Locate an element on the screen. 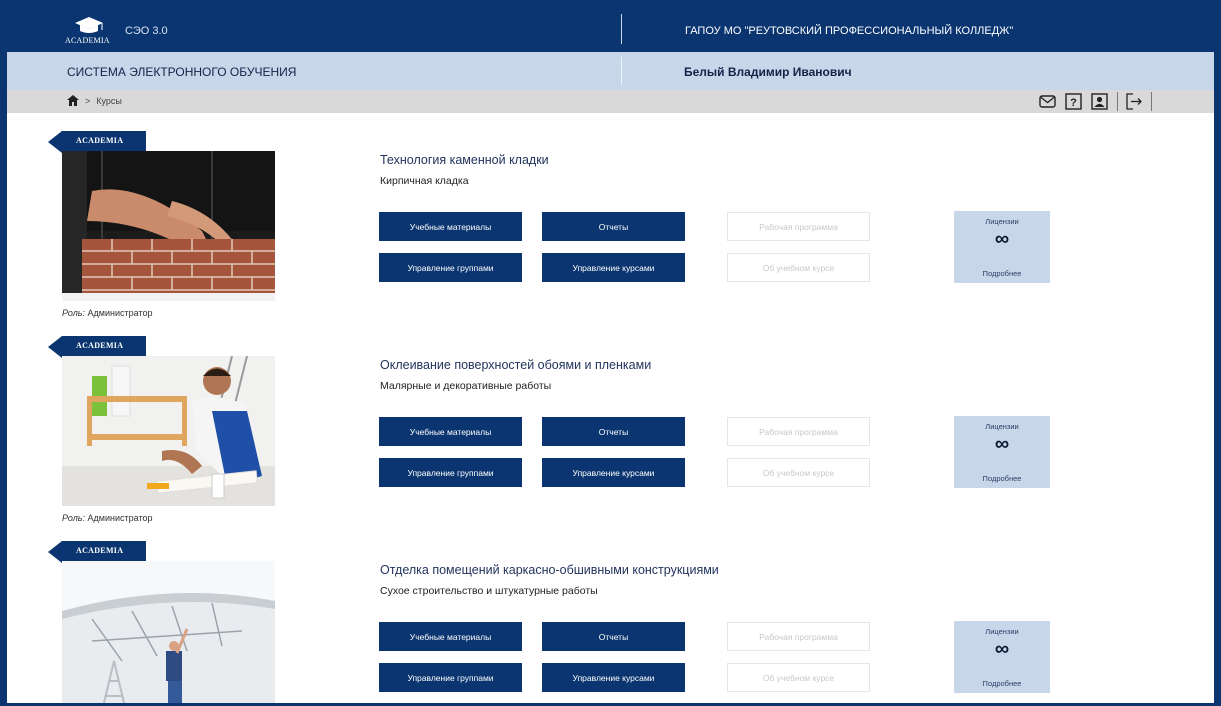  system-name: СЭО 3.0 is located at coordinates (146, 31).